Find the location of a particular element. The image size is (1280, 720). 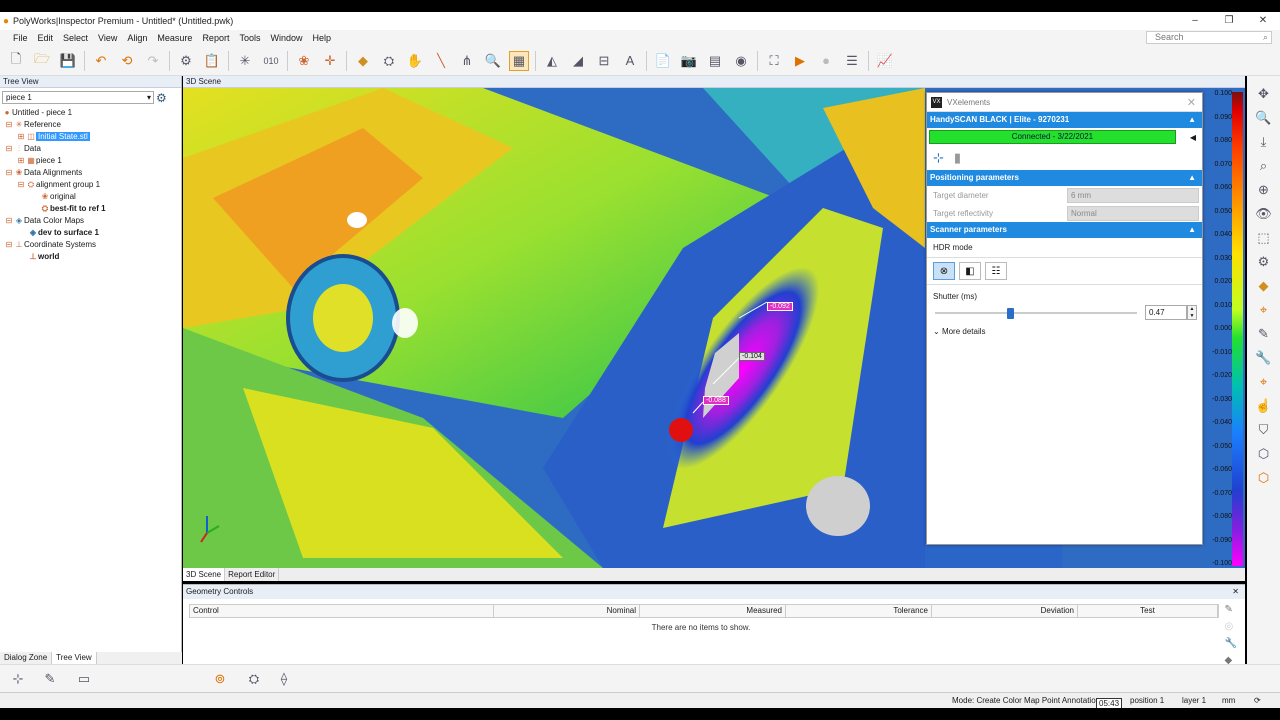

annotation-label: -0.104 is located at coordinates (752, 356).